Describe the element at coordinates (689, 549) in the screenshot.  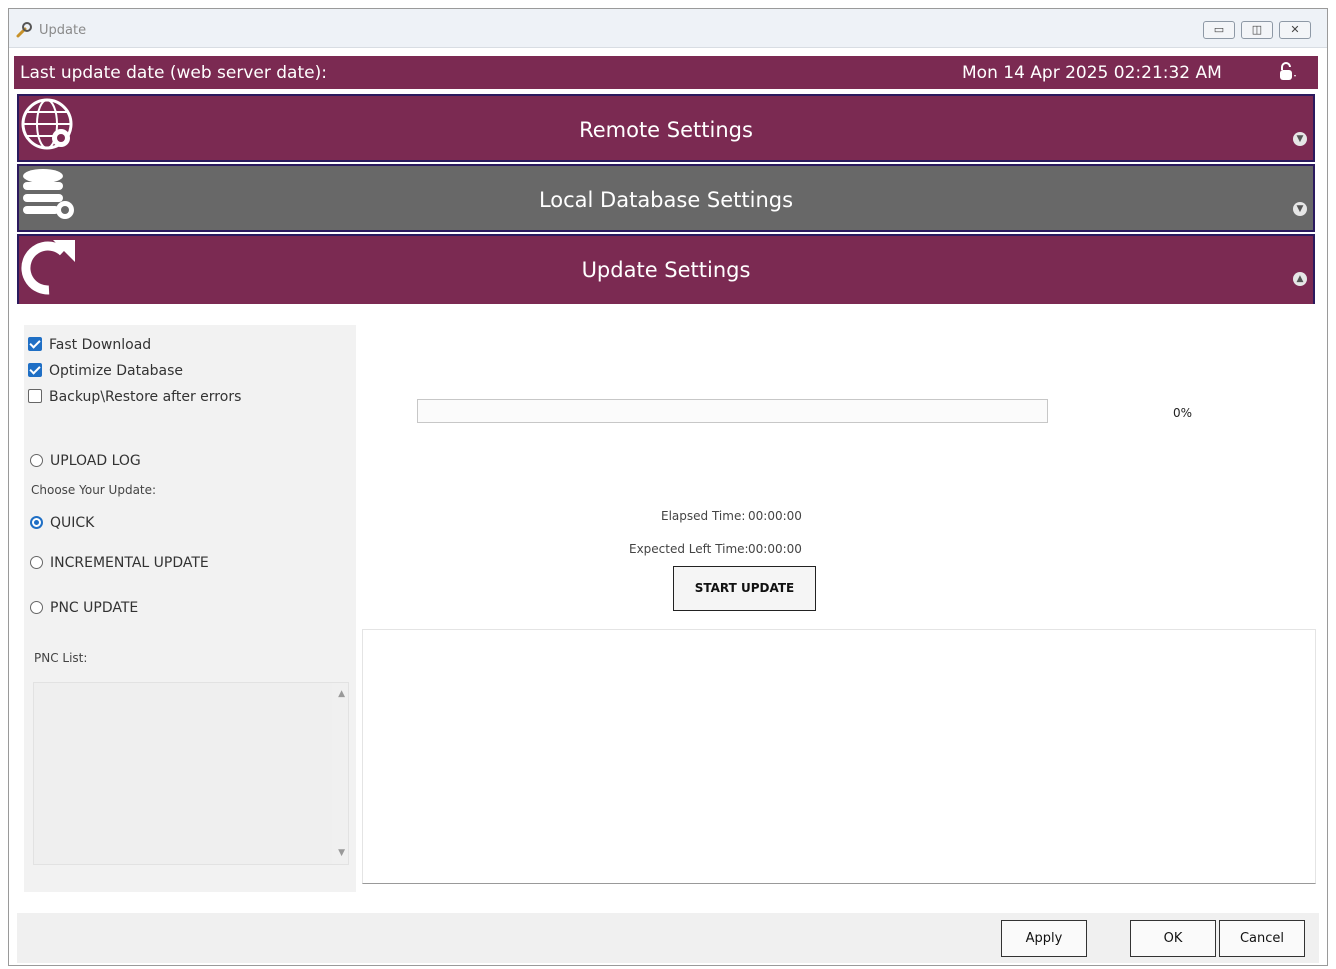
I see `expected-left-time-label: Expected Left Time:` at that location.